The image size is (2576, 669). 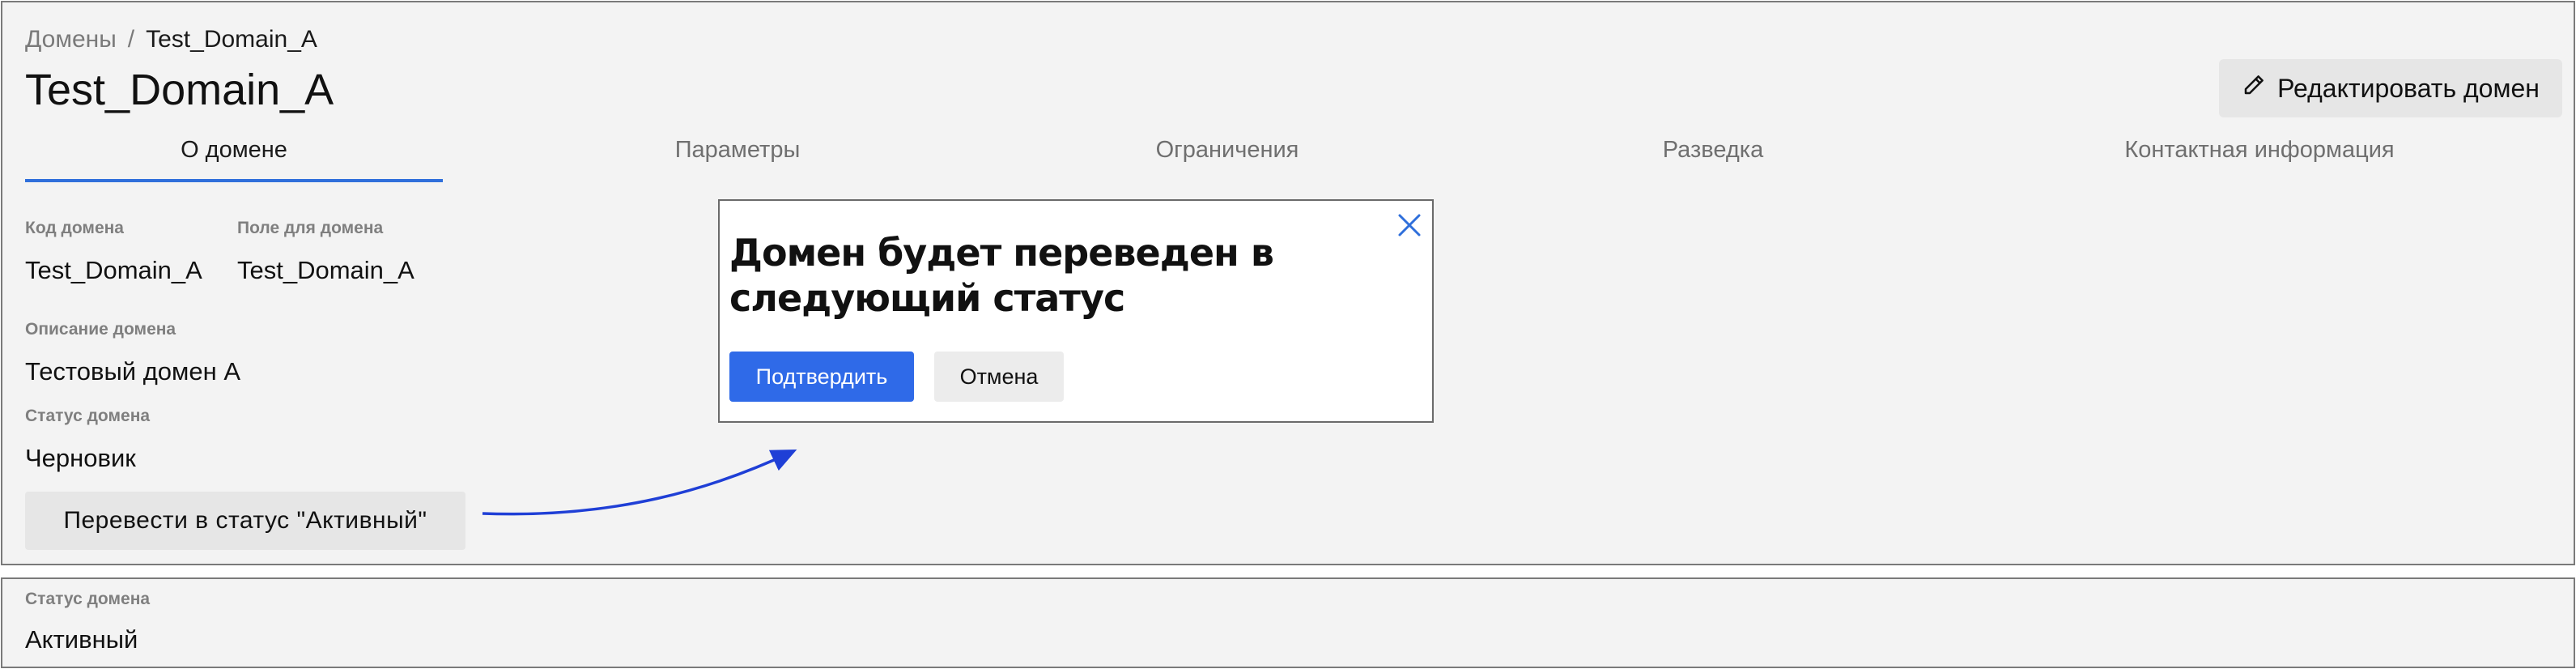 I want to click on result-status-value: Активный, so click(x=81, y=639).